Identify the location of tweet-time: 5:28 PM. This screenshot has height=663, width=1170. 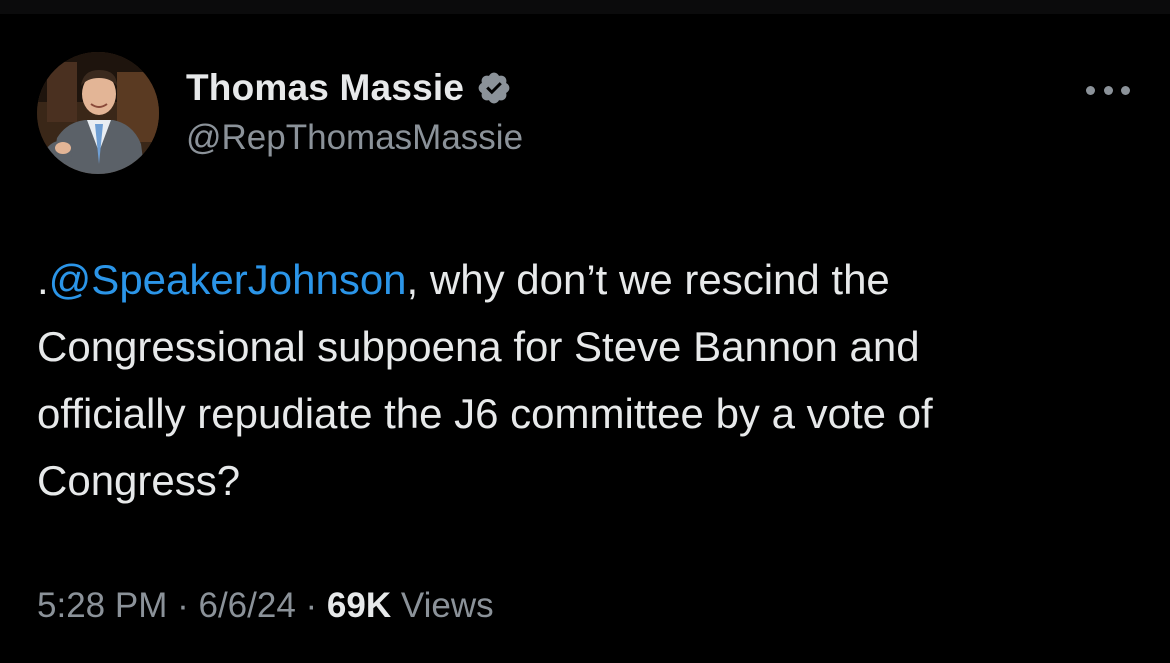
(102, 605).